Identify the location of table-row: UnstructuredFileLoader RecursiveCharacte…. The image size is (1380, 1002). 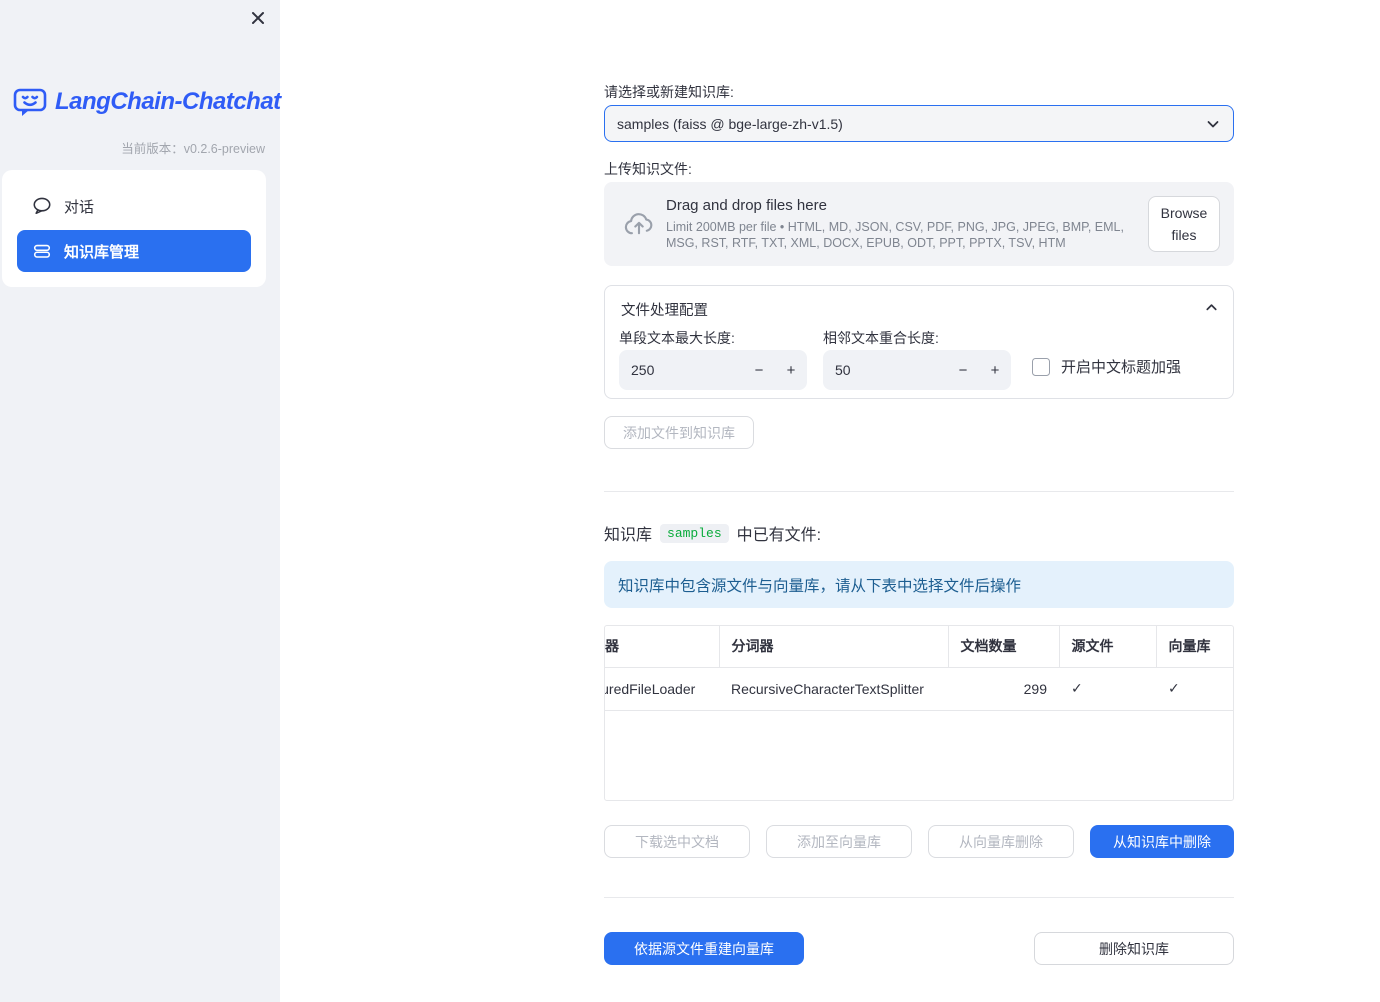
(919, 689).